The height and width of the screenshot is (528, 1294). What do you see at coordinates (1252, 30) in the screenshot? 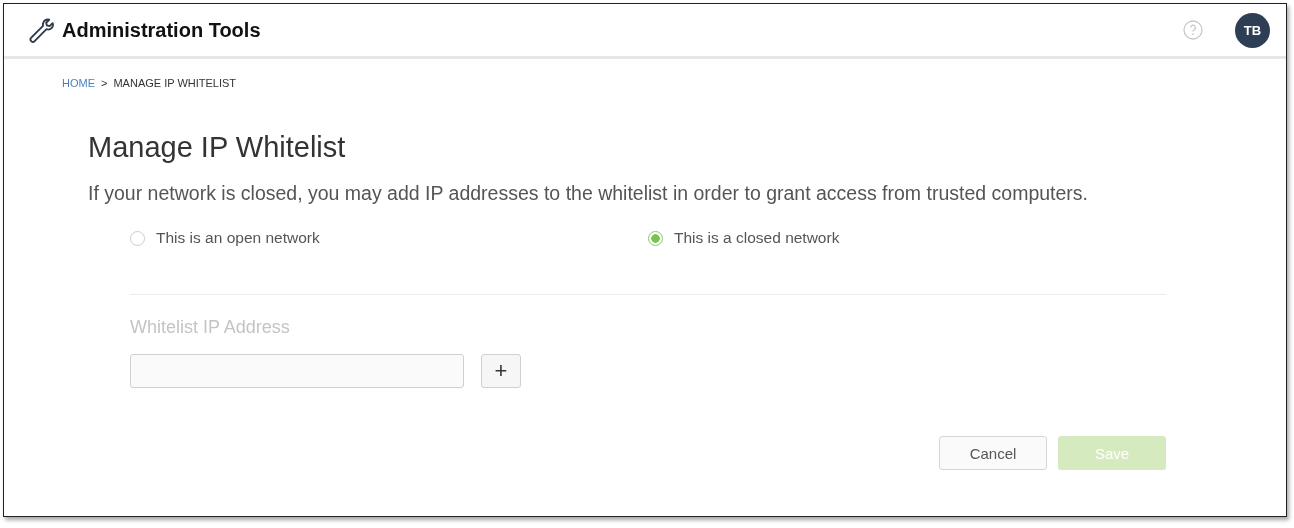
I see `user-avatar: TB` at bounding box center [1252, 30].